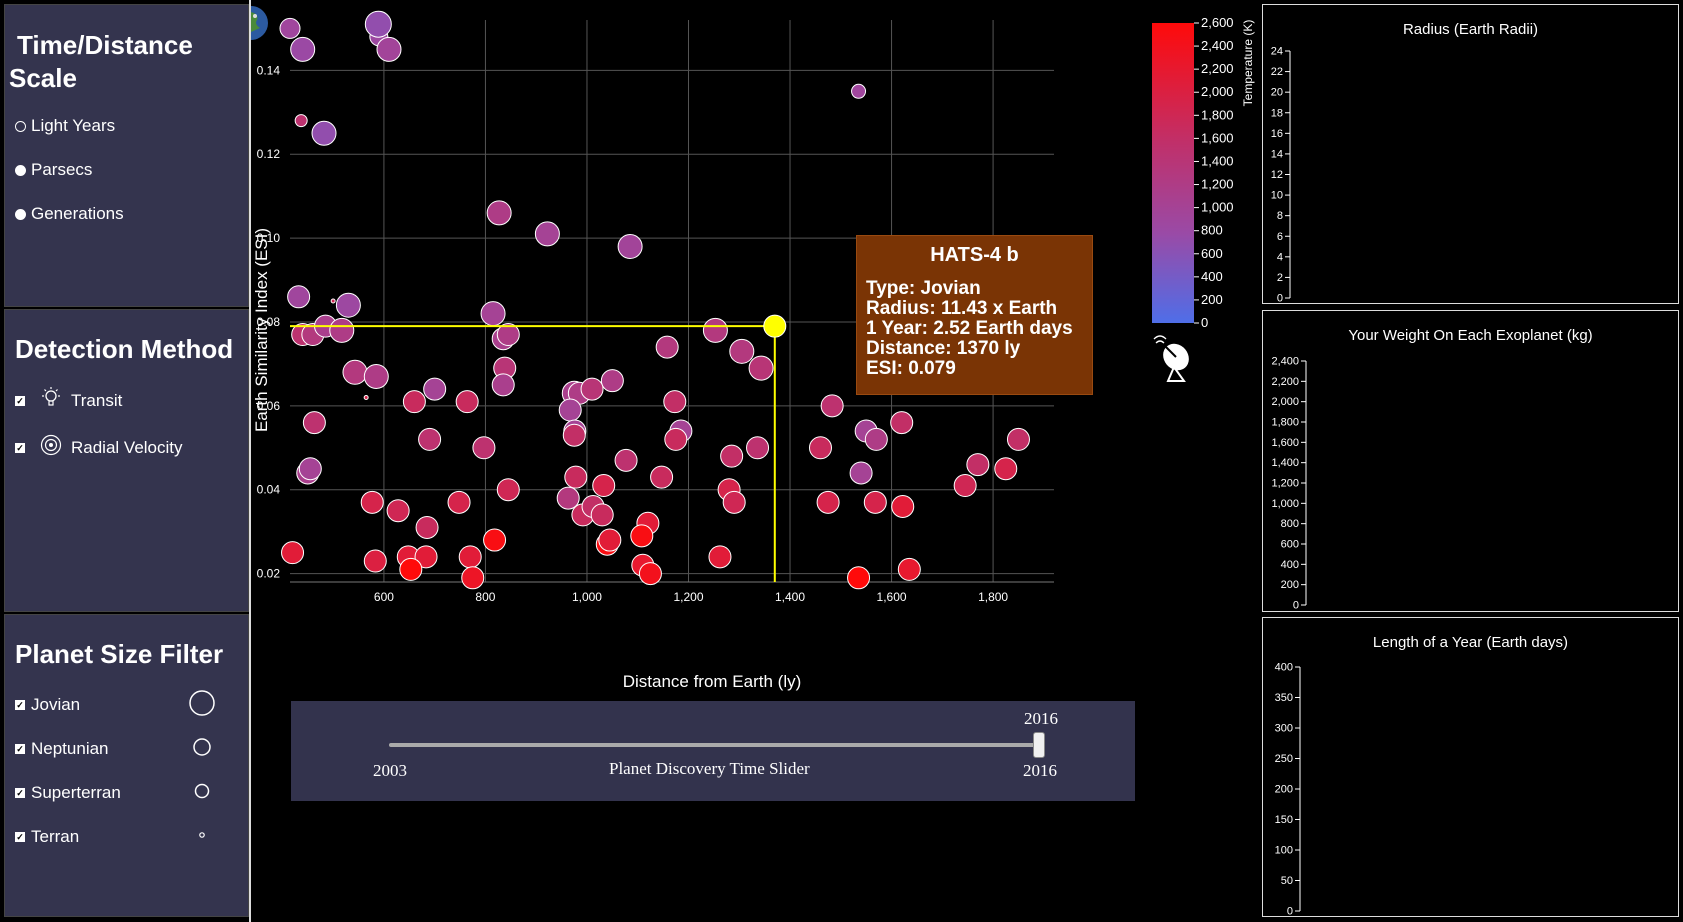 The width and height of the screenshot is (1683, 922). What do you see at coordinates (53, 170) in the screenshot?
I see `scale-option-parsecs: Parsecs` at bounding box center [53, 170].